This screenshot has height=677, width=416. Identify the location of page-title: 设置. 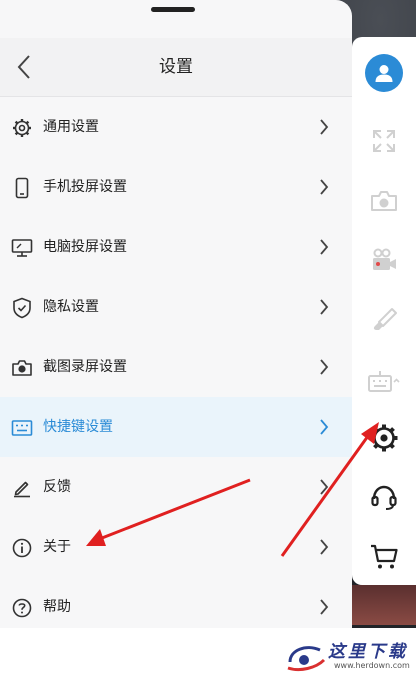
(176, 67).